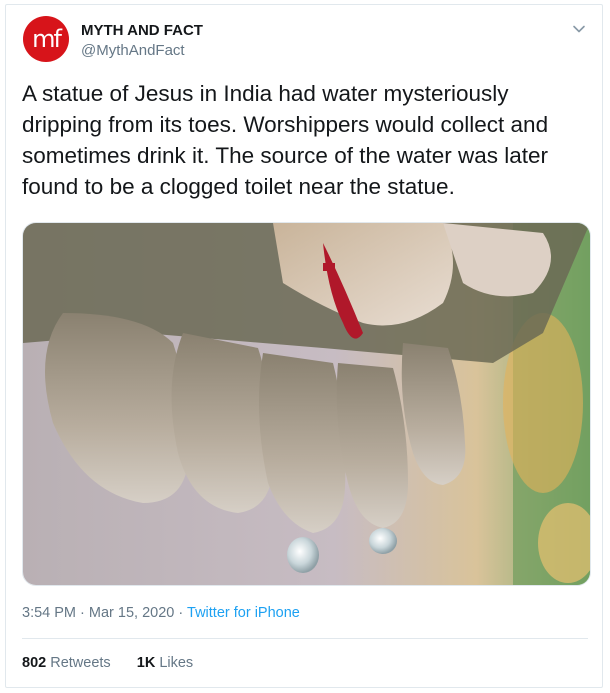 This screenshot has width=610, height=693. I want to click on likes-stat: 1K Likes, so click(165, 663).